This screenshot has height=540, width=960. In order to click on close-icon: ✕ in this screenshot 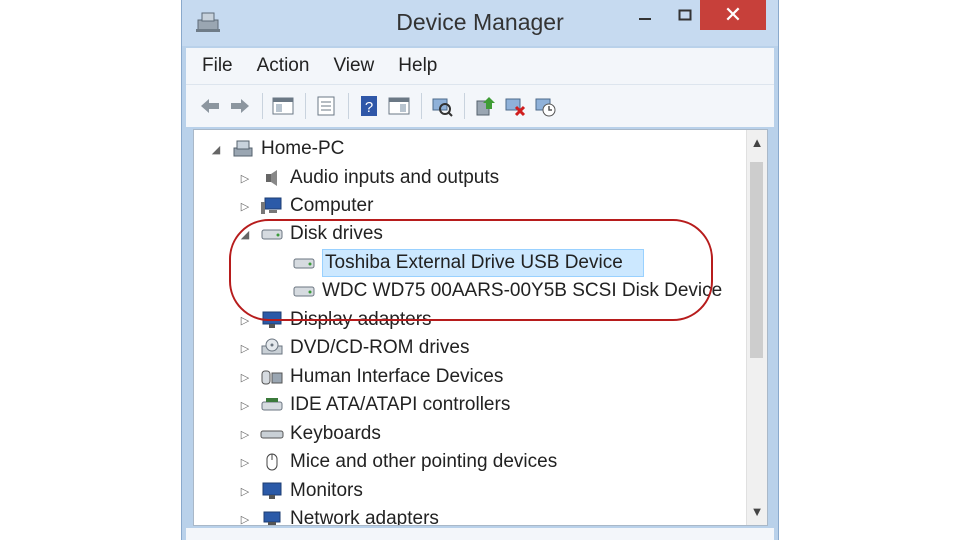, I will do `click(733, 14)`.